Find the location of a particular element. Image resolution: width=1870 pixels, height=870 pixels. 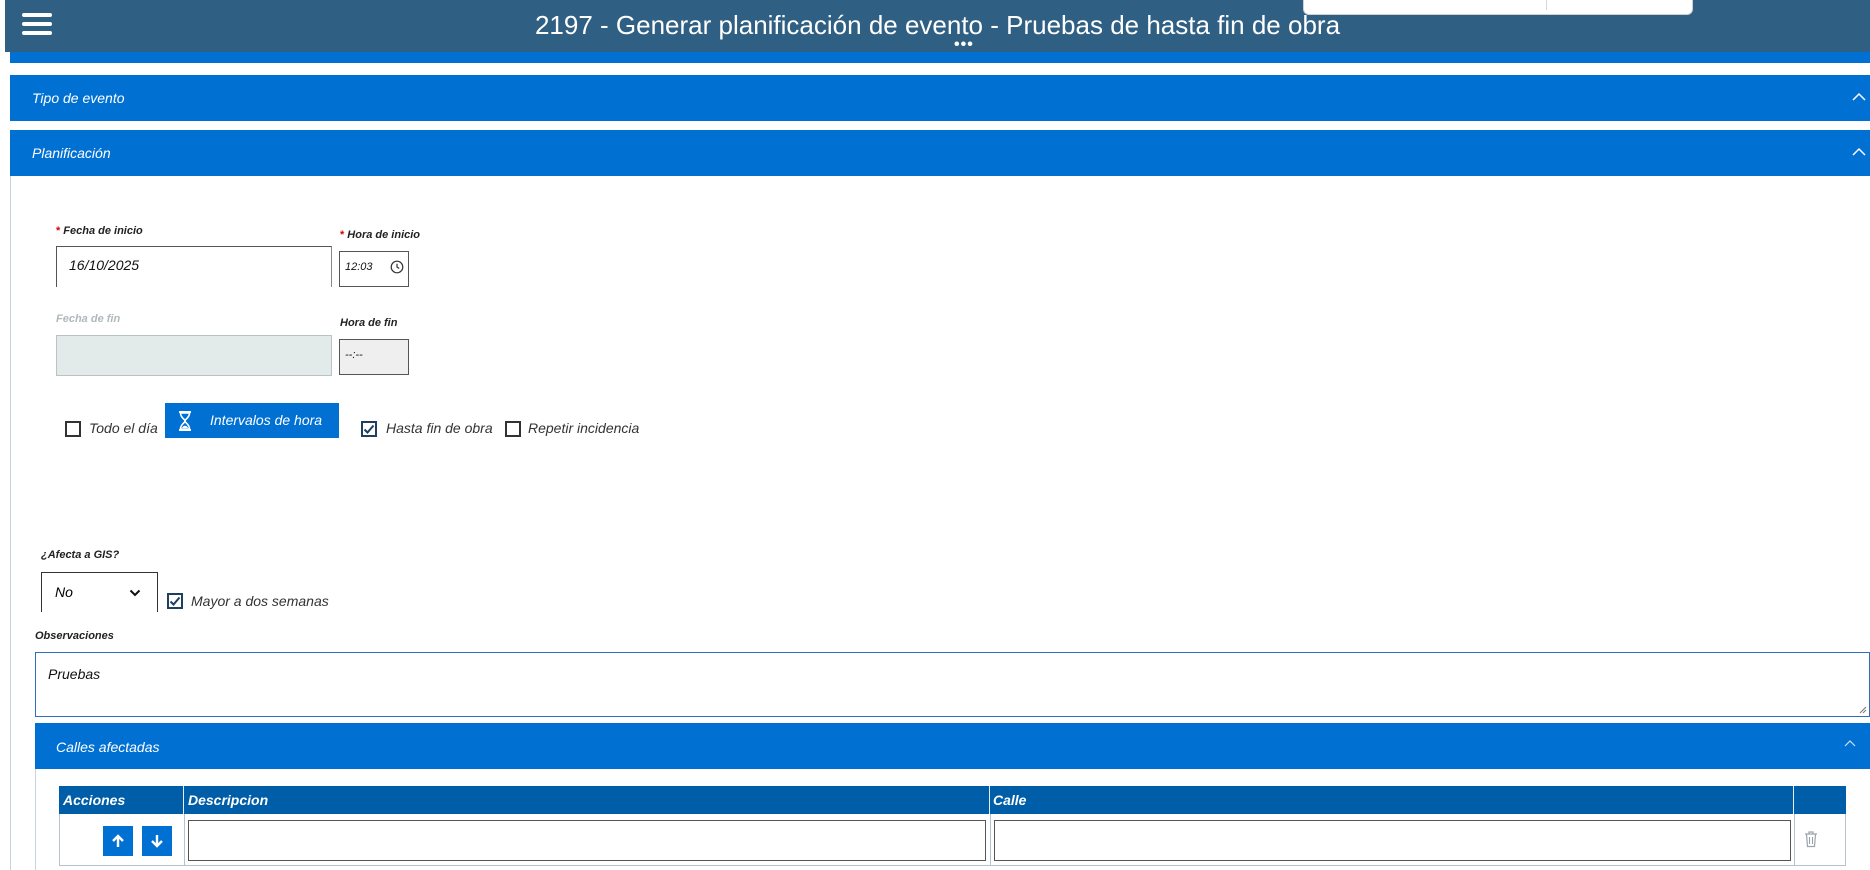

todo-el-dia-label: Todo el día is located at coordinates (123, 428).